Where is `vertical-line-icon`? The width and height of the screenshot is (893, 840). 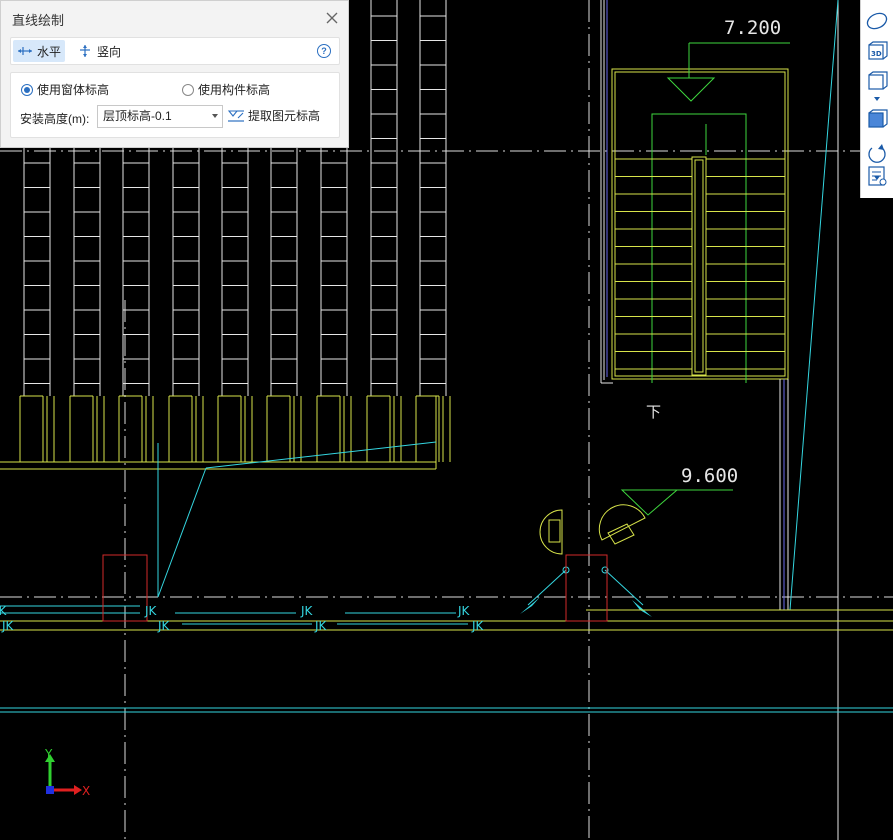
vertical-line-icon is located at coordinates (85, 51).